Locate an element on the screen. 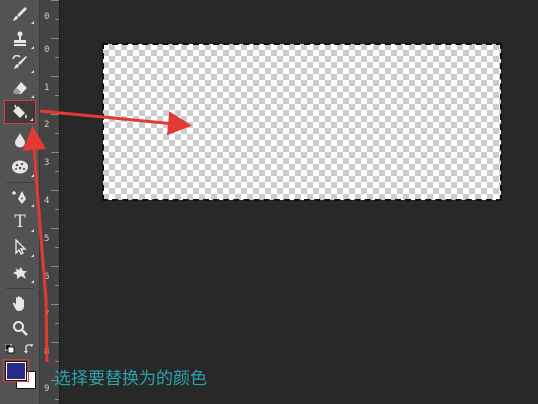  ruler-number: 4 is located at coordinates (47, 201).